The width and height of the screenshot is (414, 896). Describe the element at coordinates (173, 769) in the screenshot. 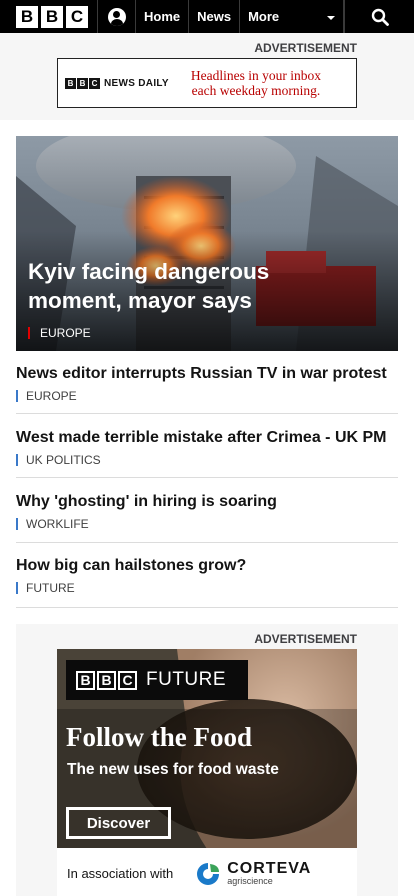

I see `ad-subtitle: The new uses for food waste` at that location.